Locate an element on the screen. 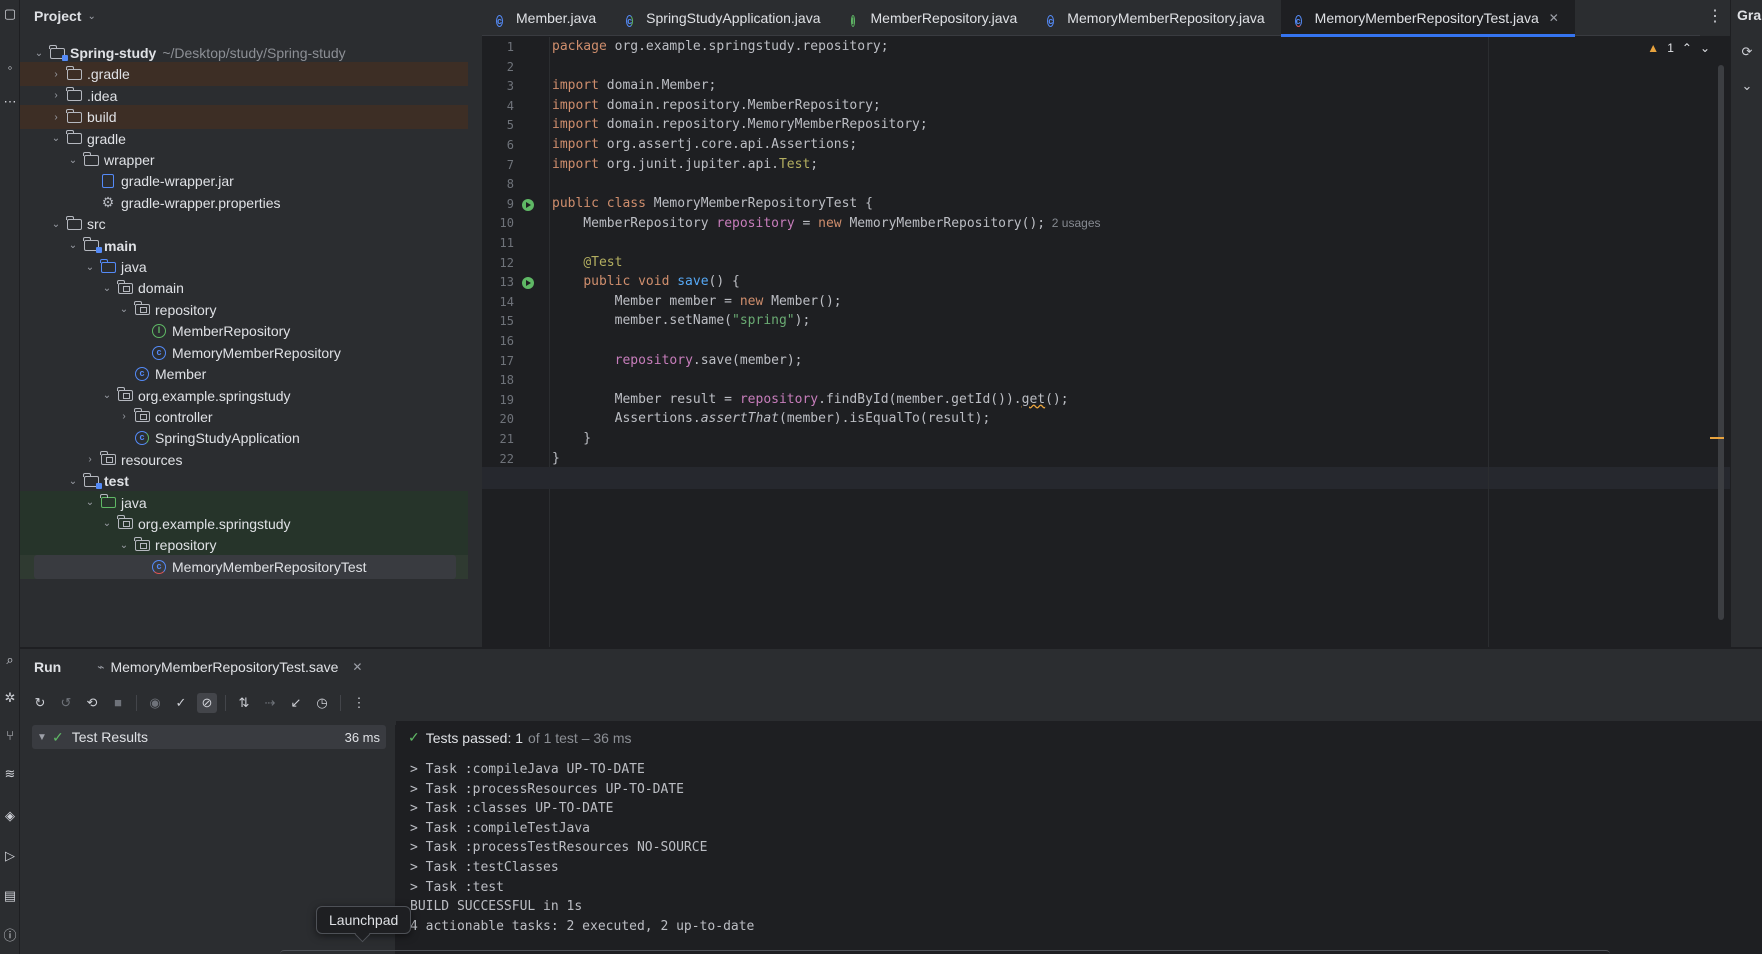 The height and width of the screenshot is (954, 1762). more-tools-icon: ⋯ is located at coordinates (10, 102).